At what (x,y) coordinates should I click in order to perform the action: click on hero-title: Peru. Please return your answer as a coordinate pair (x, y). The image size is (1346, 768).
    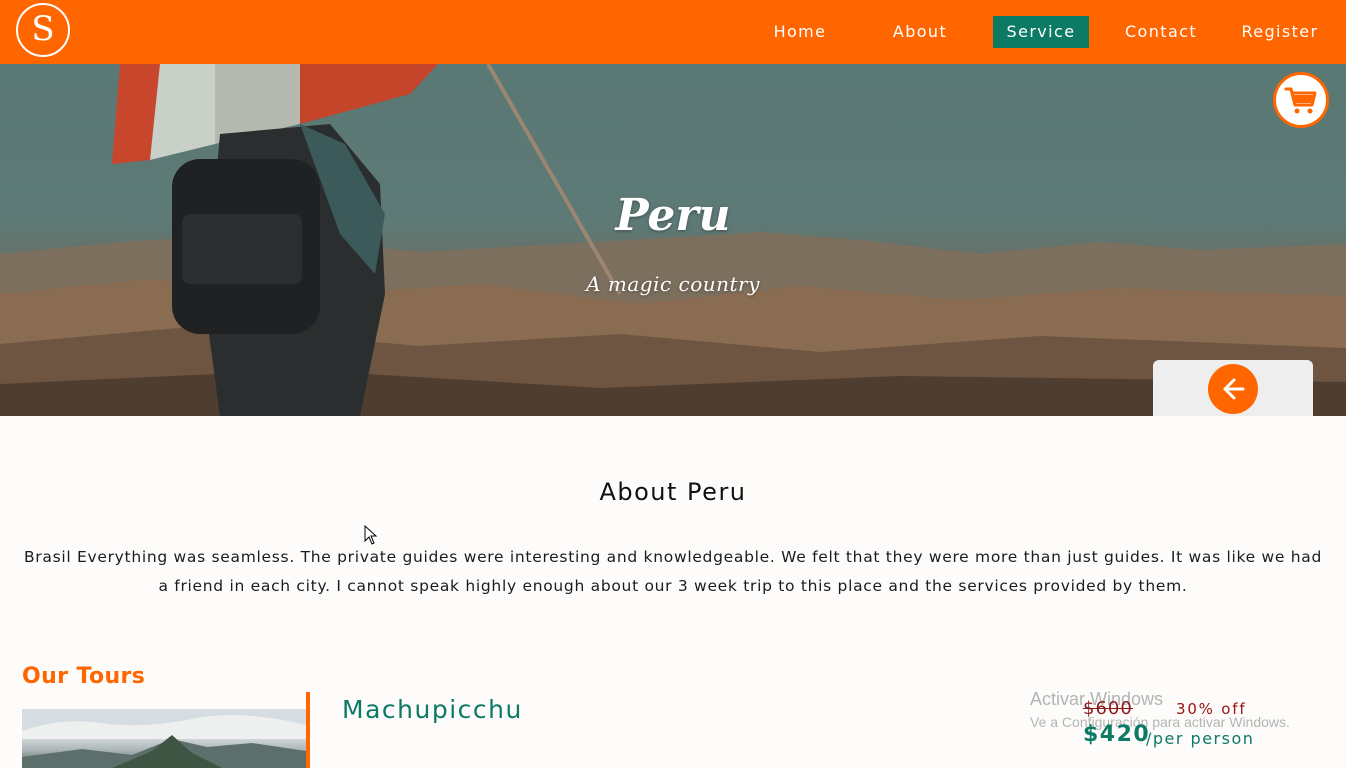
    Looking at the image, I should click on (673, 215).